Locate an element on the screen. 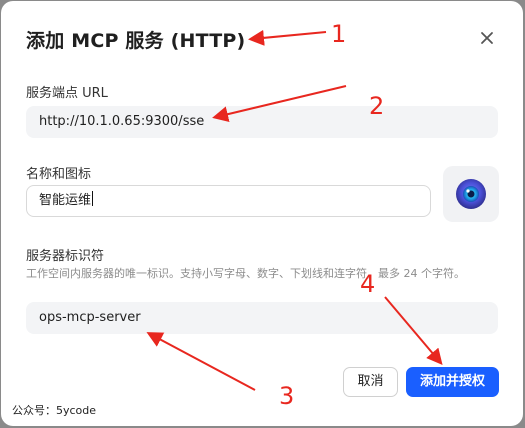 The image size is (525, 428). annotation-label-2: 2 is located at coordinates (377, 106).